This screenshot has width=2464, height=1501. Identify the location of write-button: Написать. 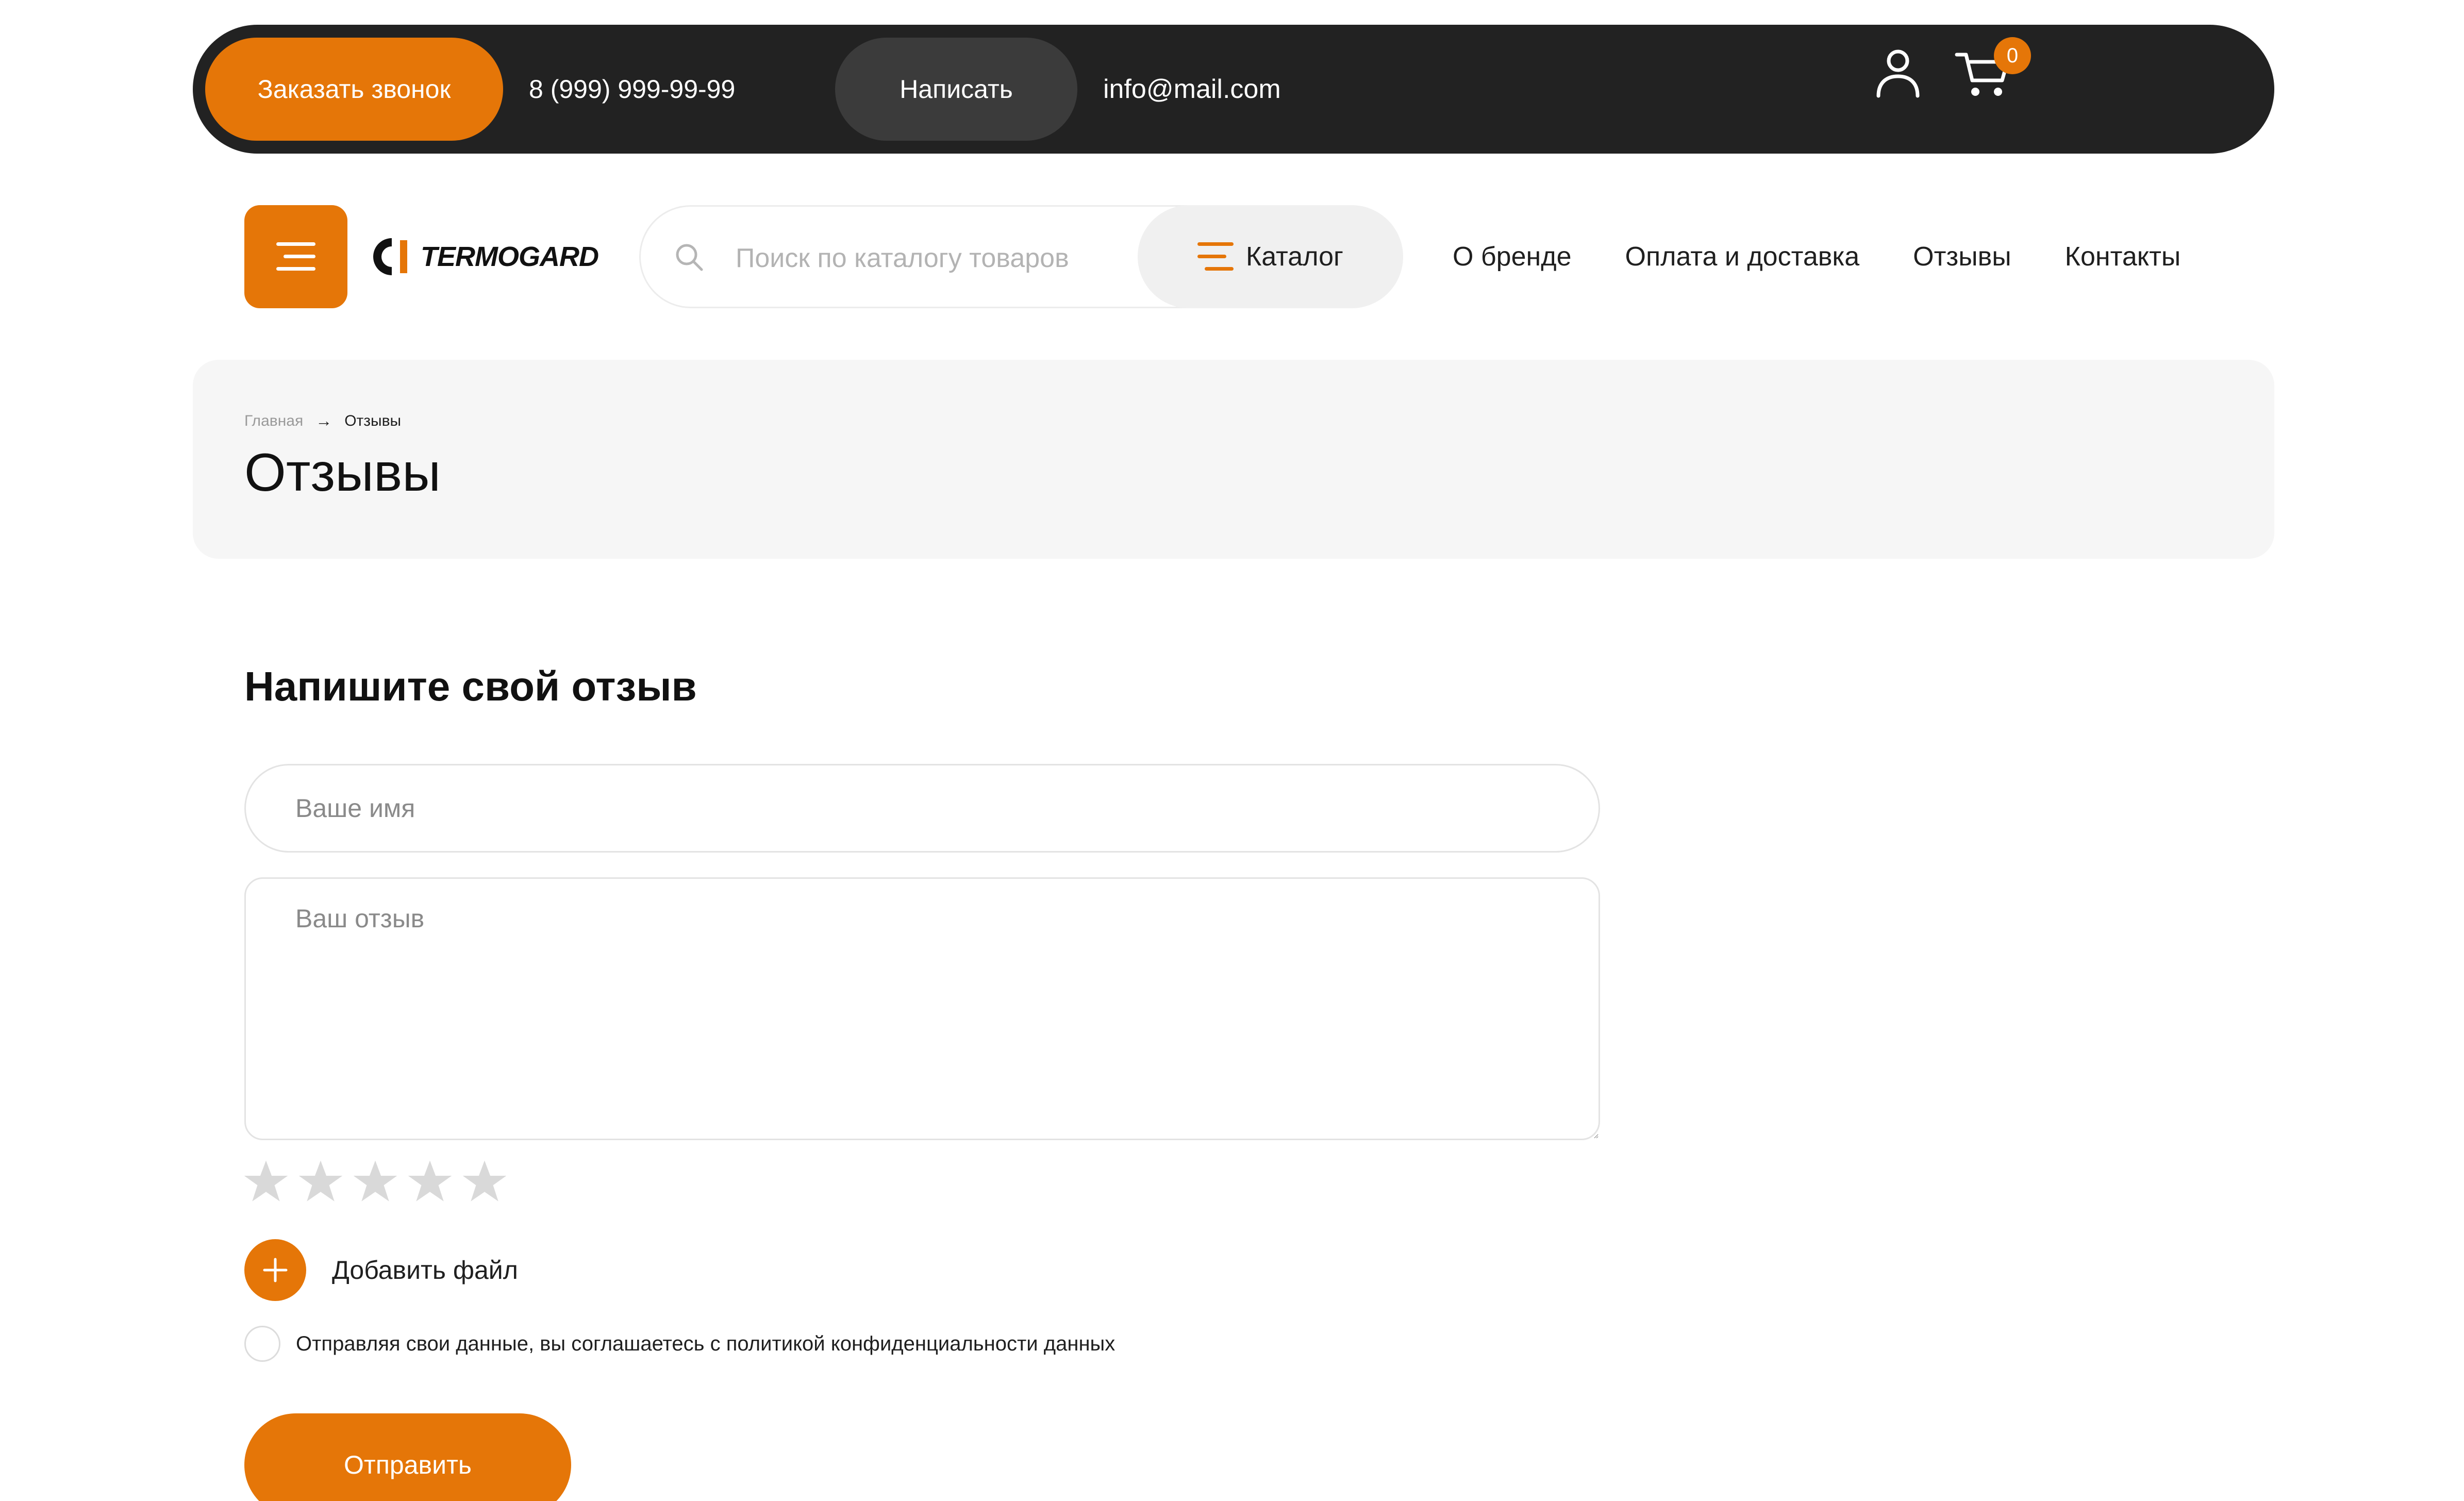
(956, 89).